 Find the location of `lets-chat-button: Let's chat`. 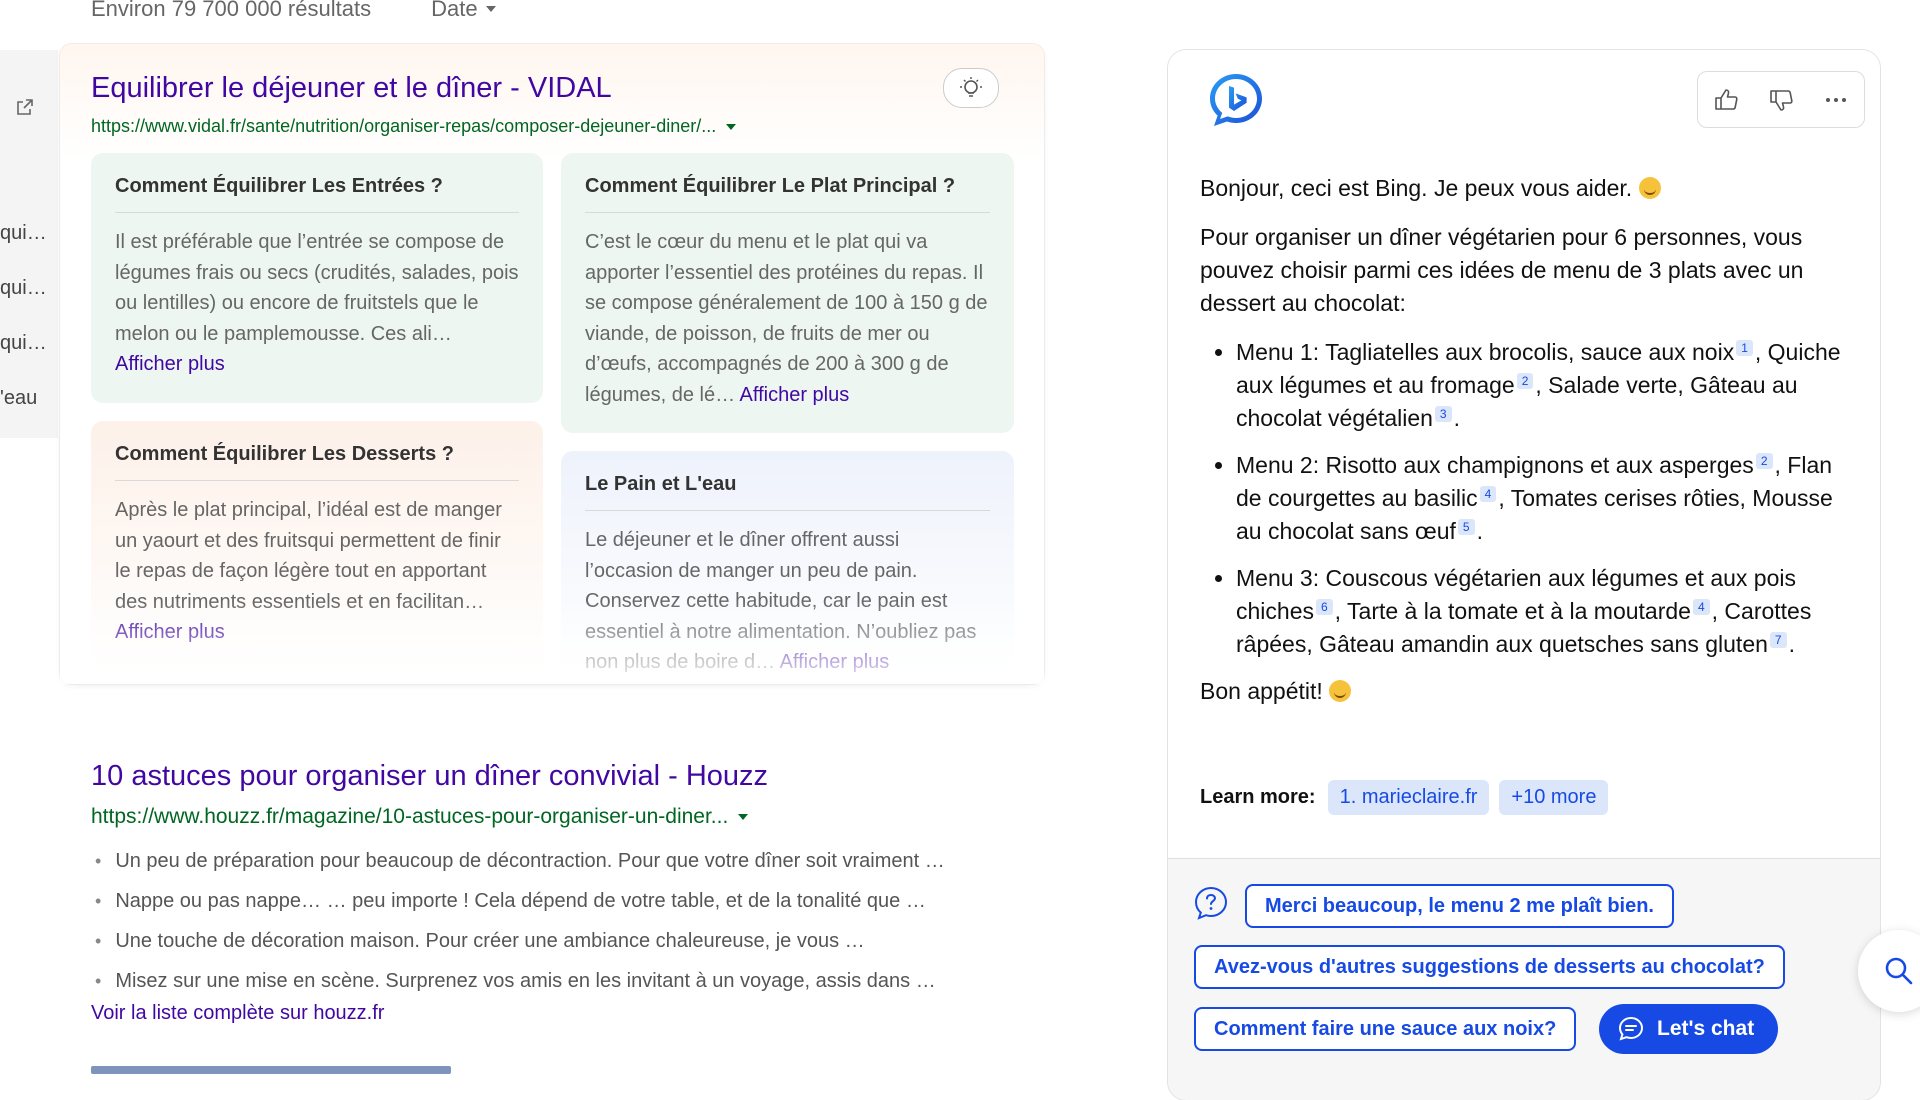

lets-chat-button: Let's chat is located at coordinates (1689, 1029).